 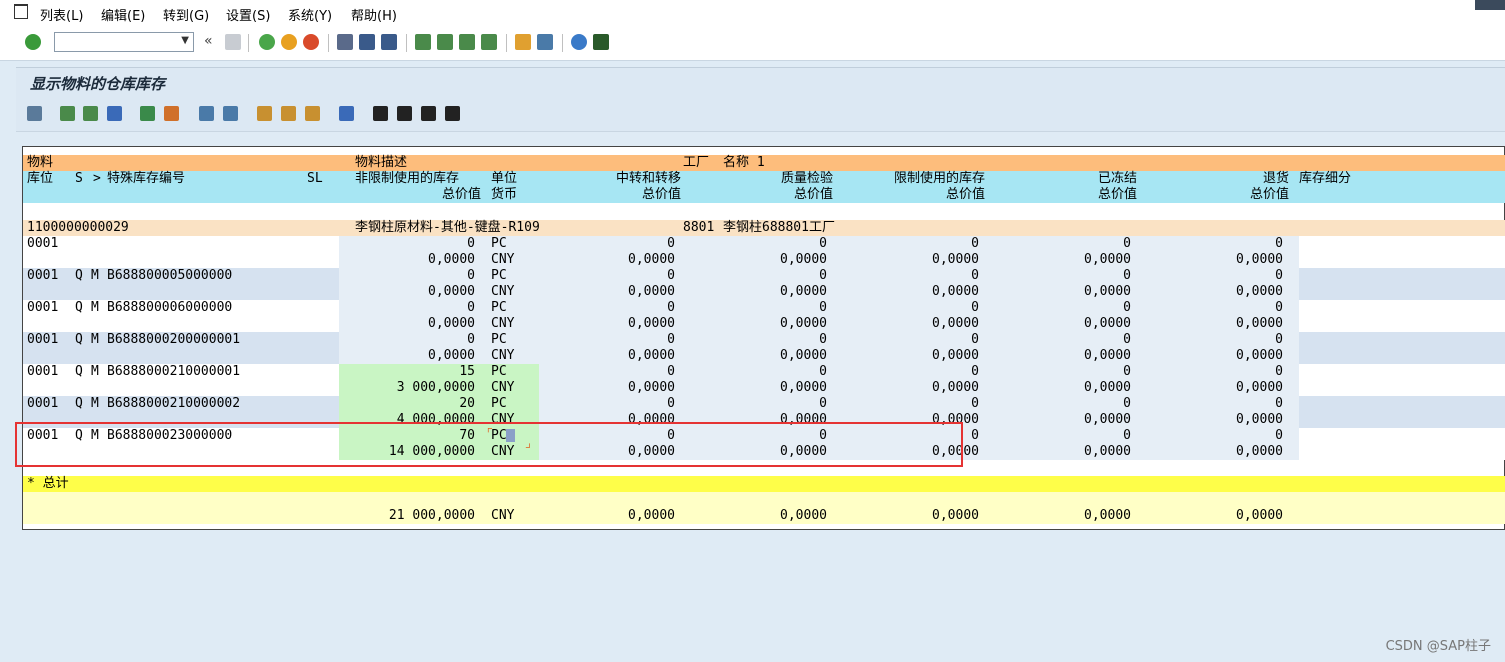 I want to click on menu-list: 列表(L), so click(x=61, y=14).